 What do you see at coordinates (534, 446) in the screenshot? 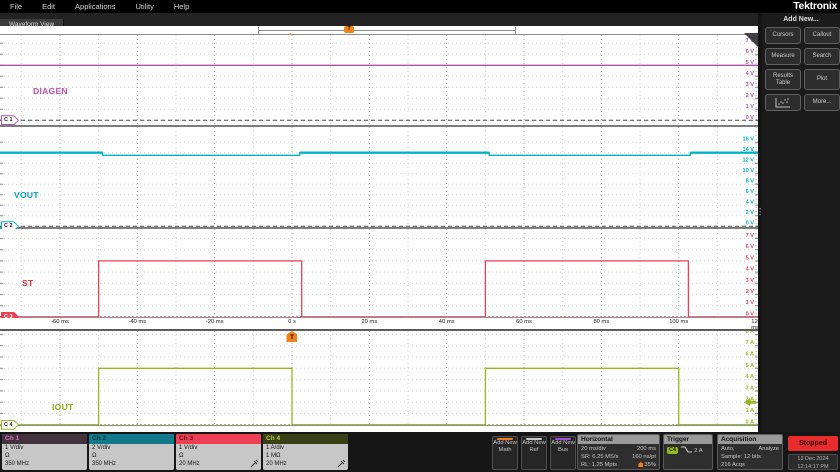
I see `add-new-label: Add New Ref` at bounding box center [534, 446].